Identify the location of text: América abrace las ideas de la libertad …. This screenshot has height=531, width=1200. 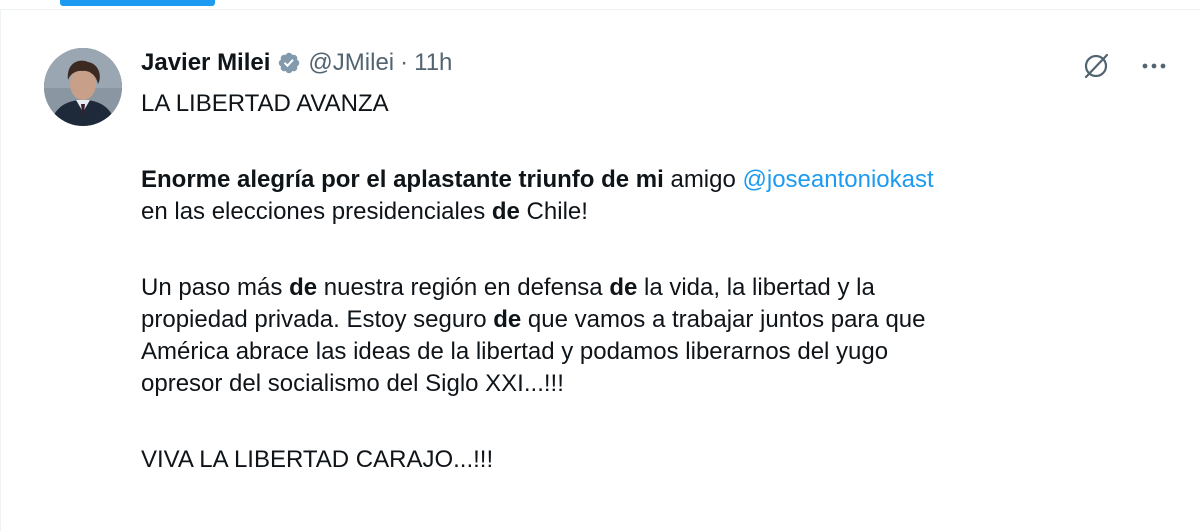
(515, 351).